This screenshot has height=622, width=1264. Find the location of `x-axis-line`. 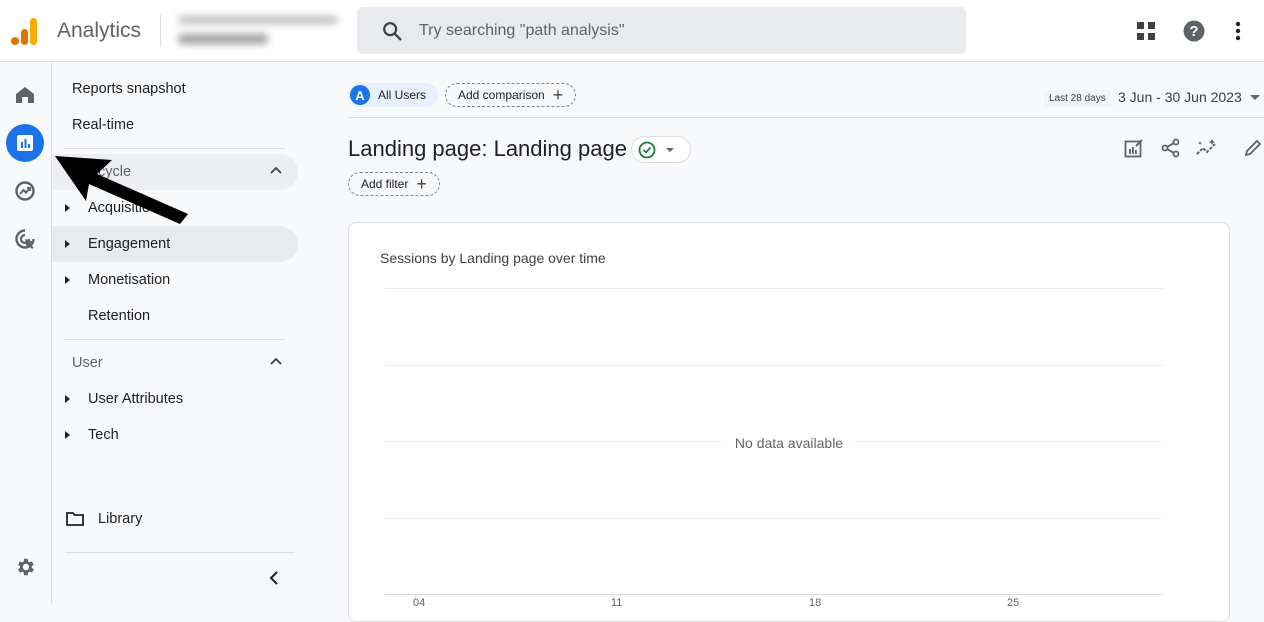

x-axis-line is located at coordinates (774, 594).